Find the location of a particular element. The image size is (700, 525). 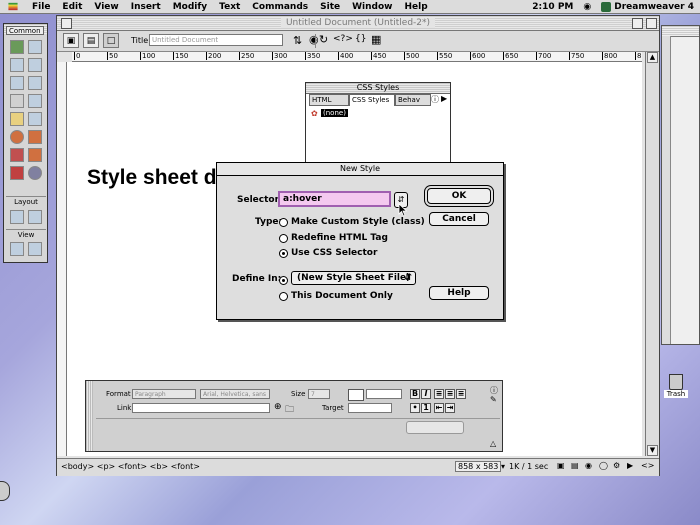

outdent-icon: ⇤ is located at coordinates (439, 408).